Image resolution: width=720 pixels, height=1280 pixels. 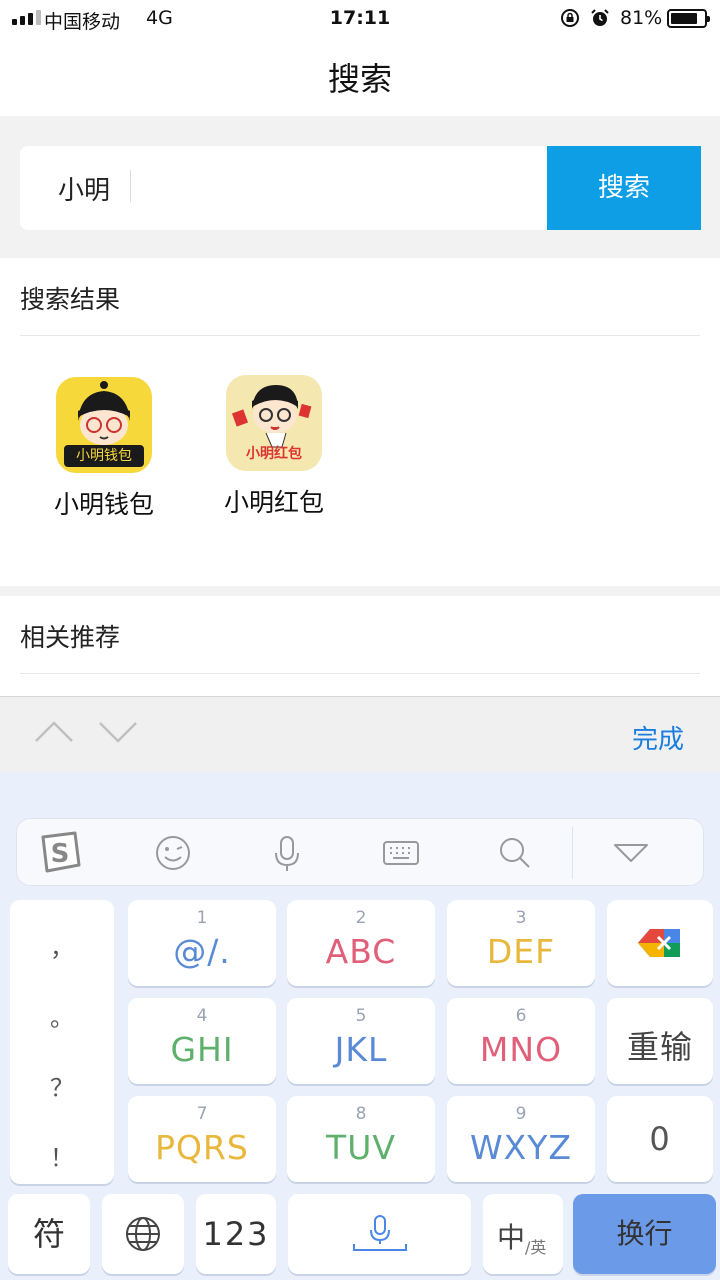 What do you see at coordinates (70, 637) in the screenshot?
I see `related-title: 相关推荐` at bounding box center [70, 637].